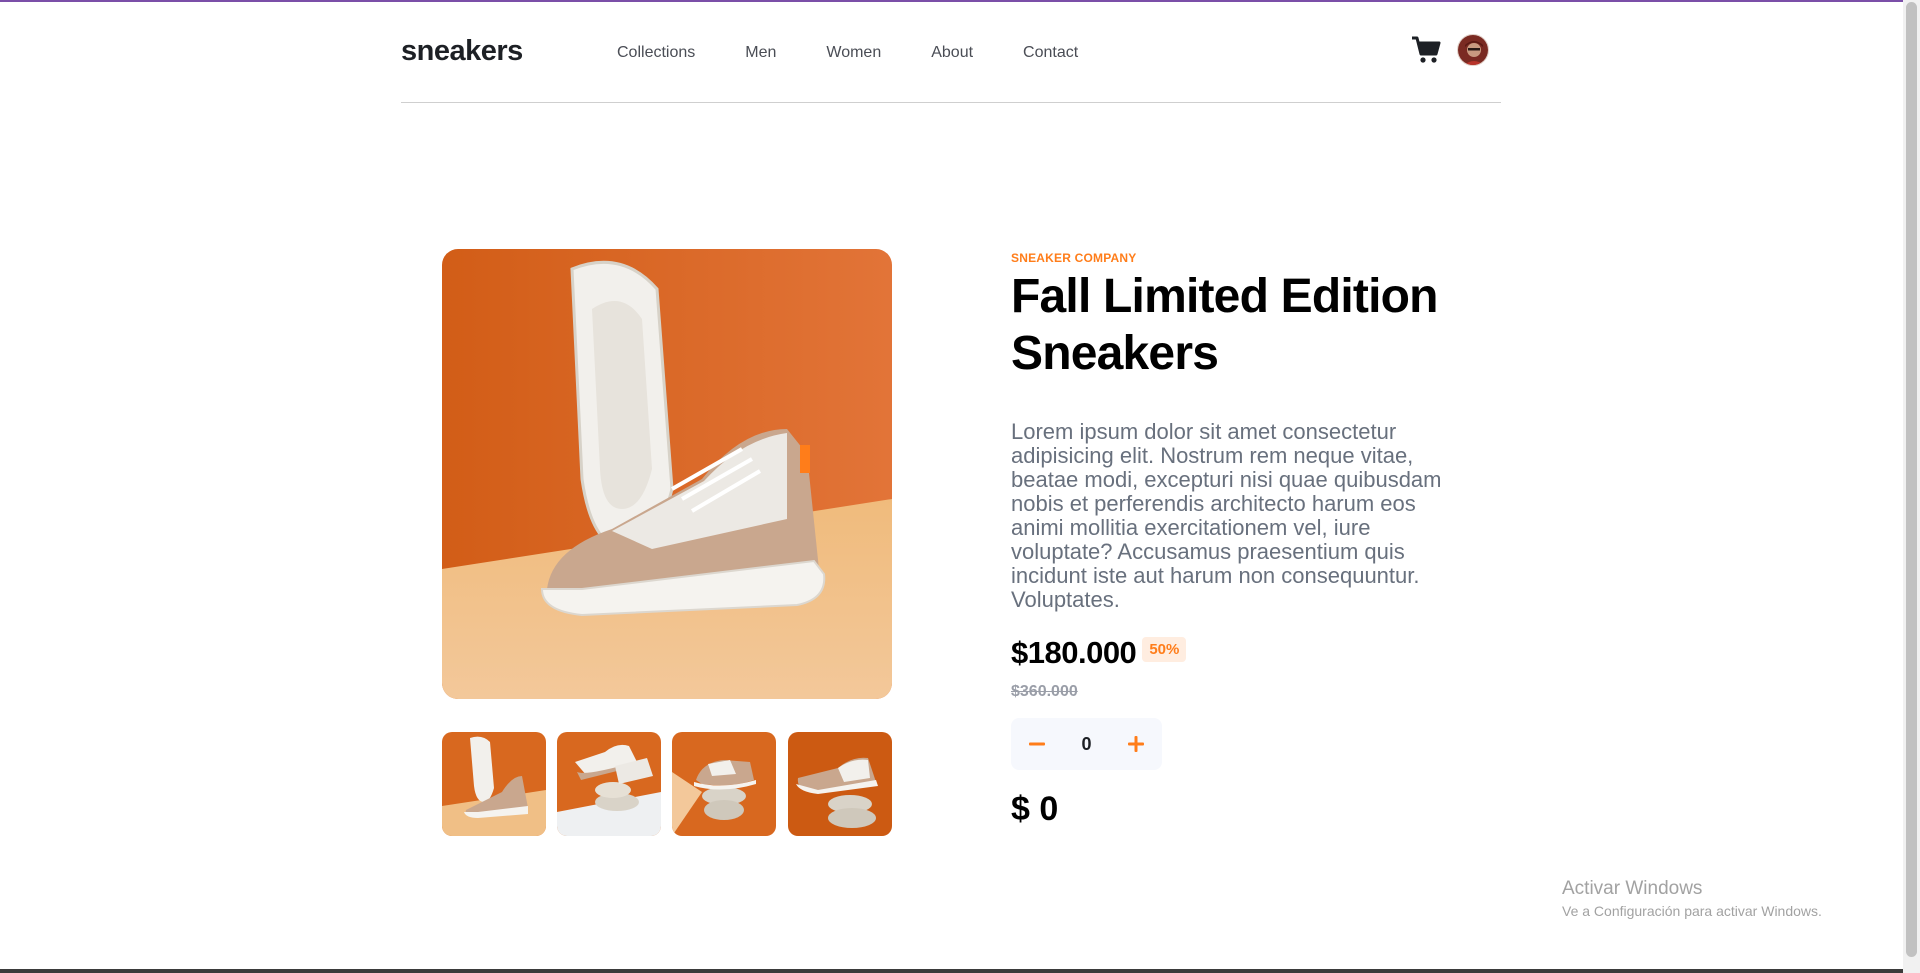  I want to click on product-main-image, so click(667, 474).